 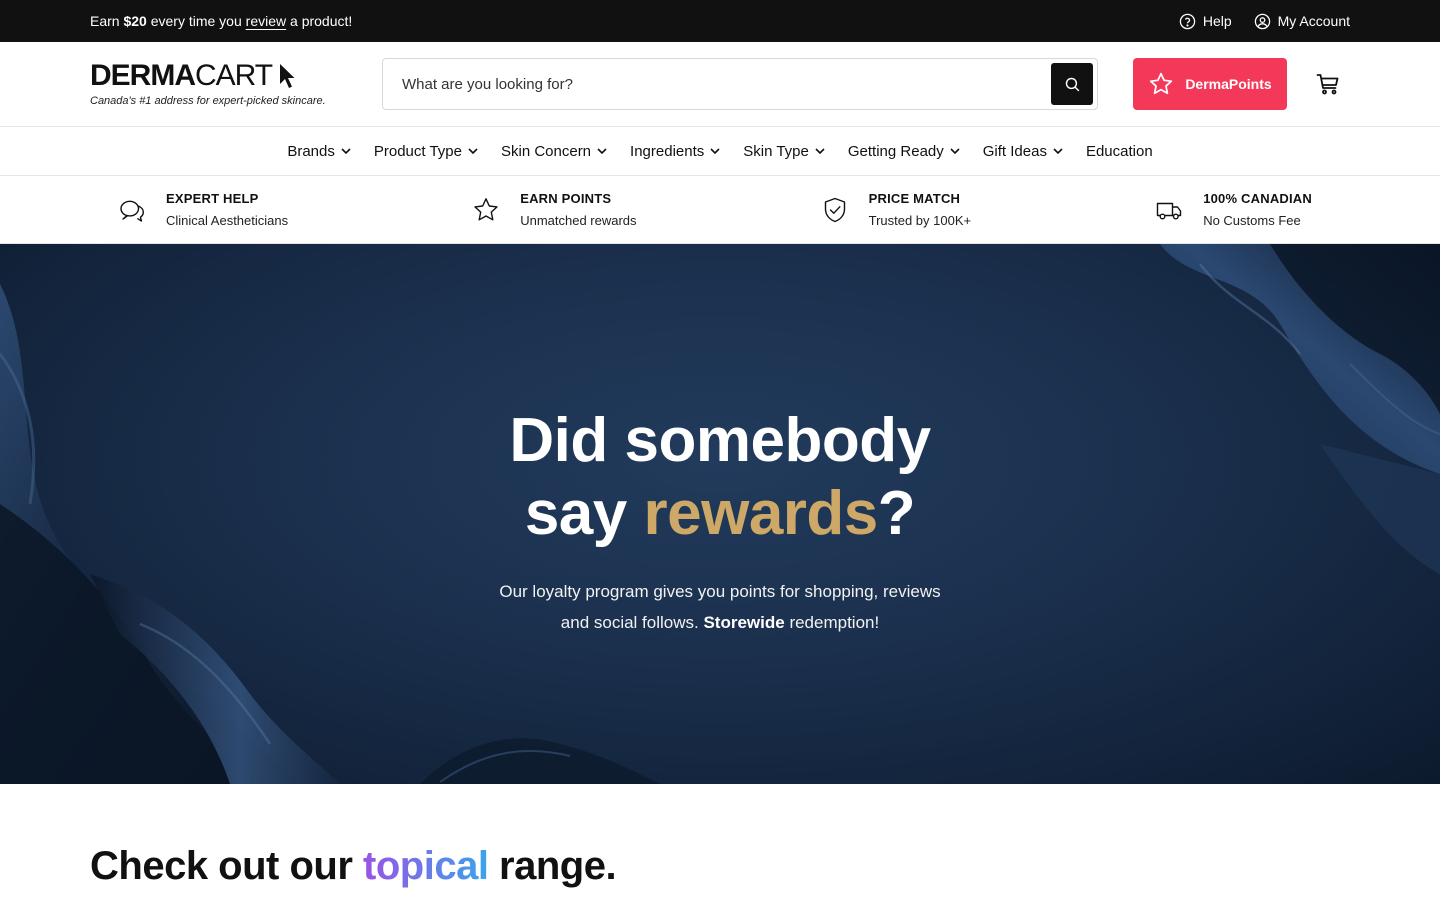 I want to click on my-account-link: My Account, so click(x=1302, y=21).